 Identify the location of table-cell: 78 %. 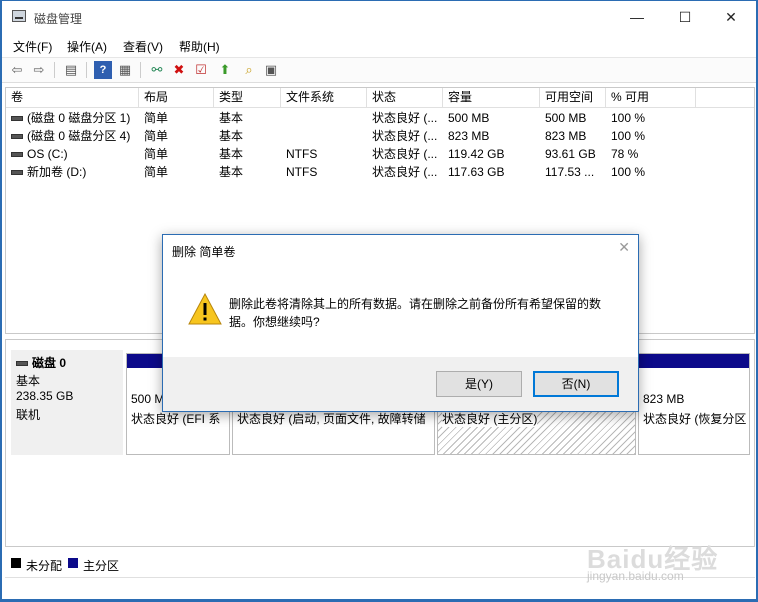
(651, 154).